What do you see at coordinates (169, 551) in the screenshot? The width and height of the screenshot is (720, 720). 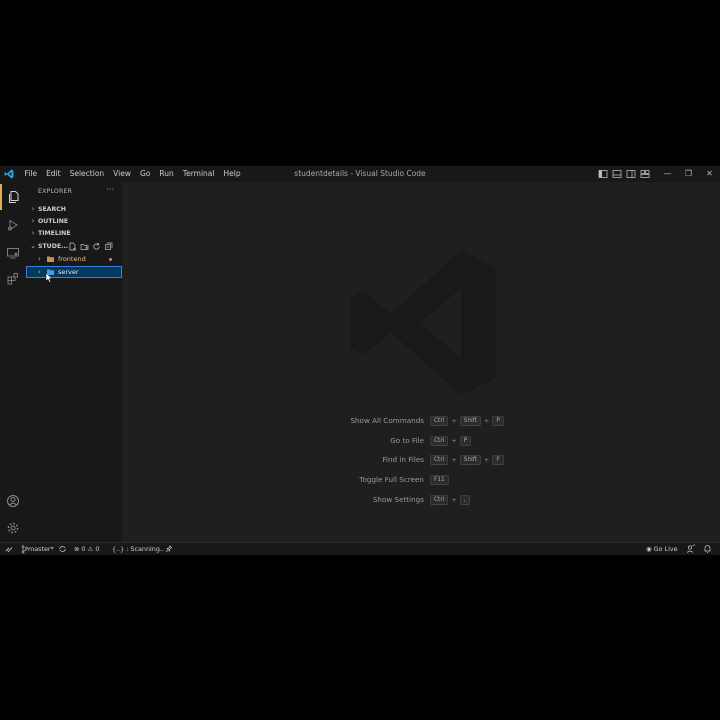 I see `pin-icon` at bounding box center [169, 551].